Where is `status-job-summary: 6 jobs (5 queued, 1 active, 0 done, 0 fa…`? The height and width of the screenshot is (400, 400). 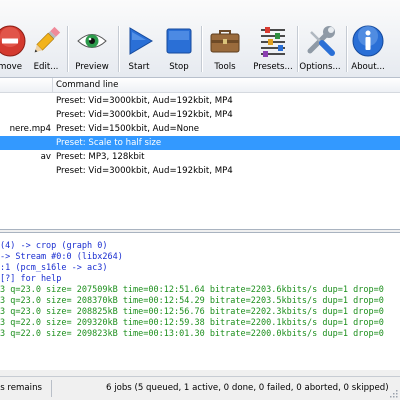
status-job-summary: 6 jobs (5 queued, 1 active, 0 done, 0 fa… is located at coordinates (247, 388).